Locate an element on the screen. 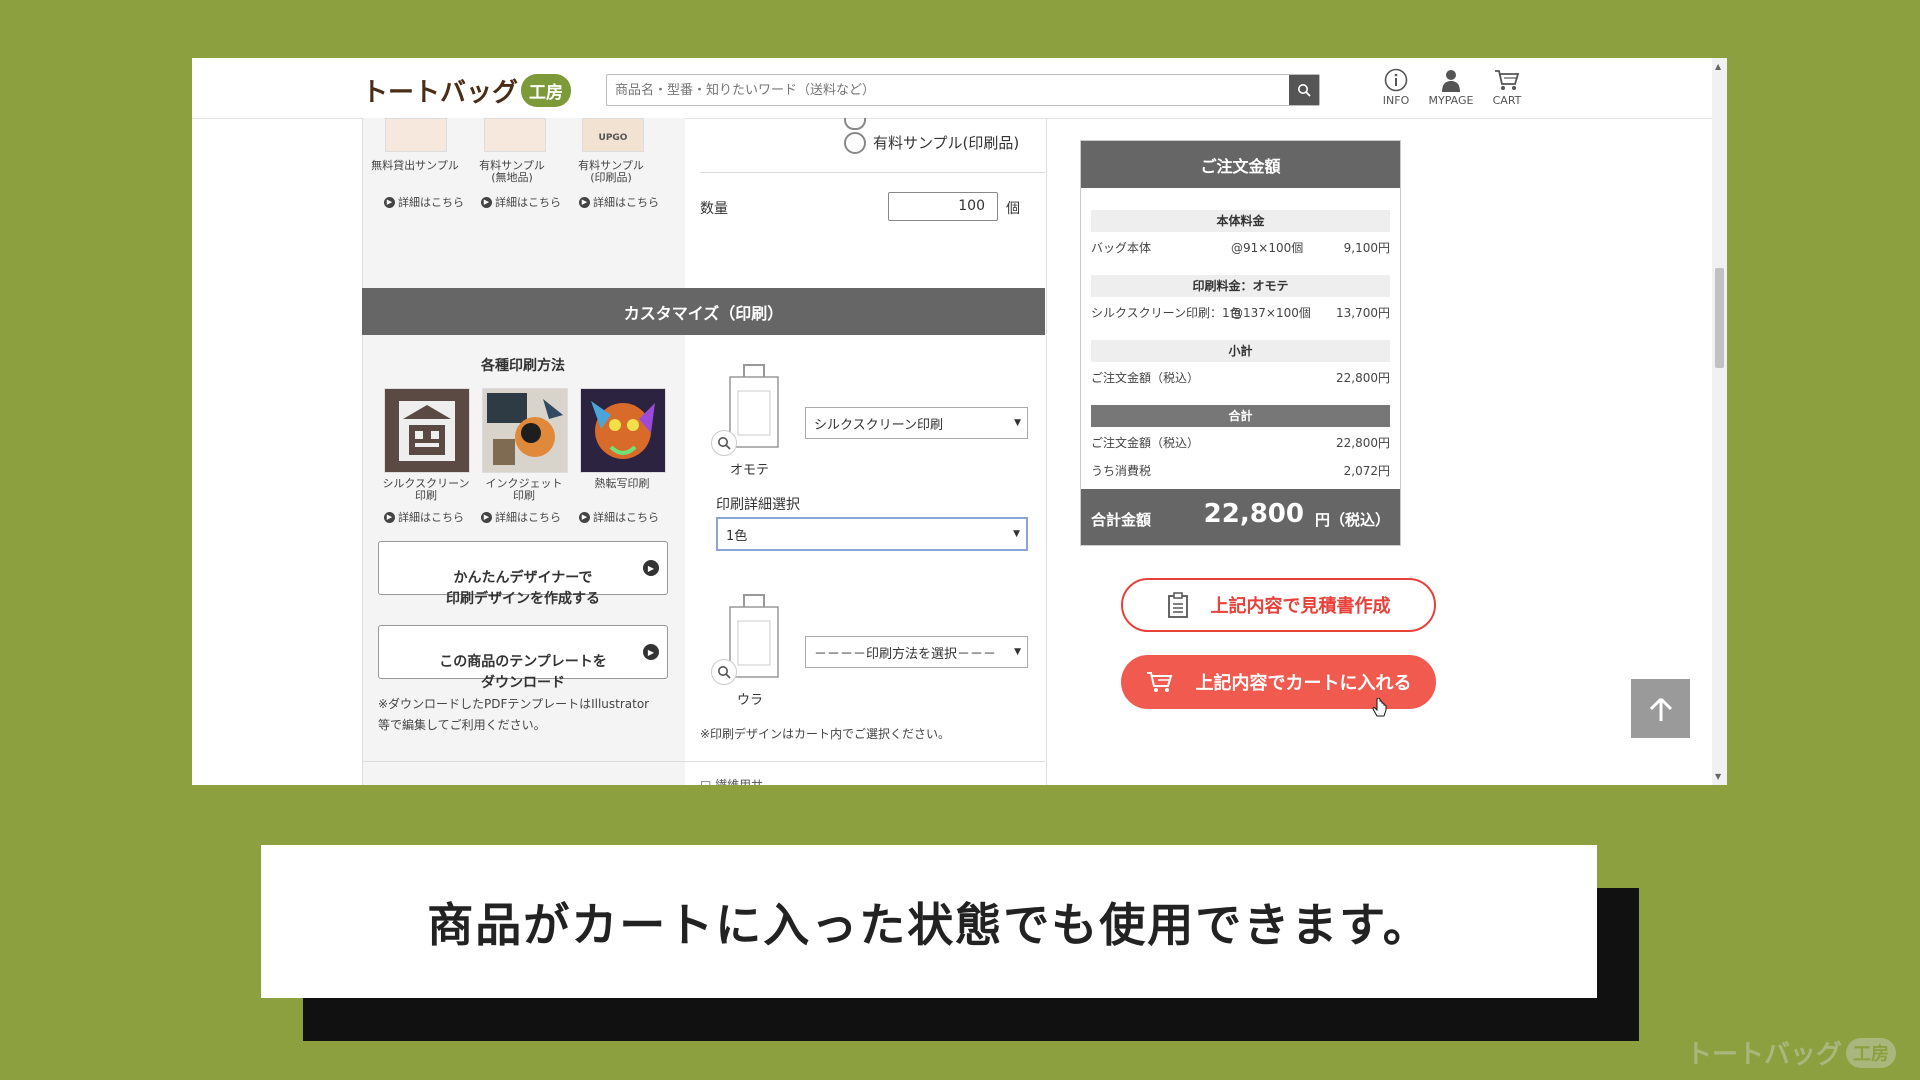 This screenshot has height=1080, width=1920. sample-detail-link-1: ▶ 詳細はこちら is located at coordinates (424, 202).